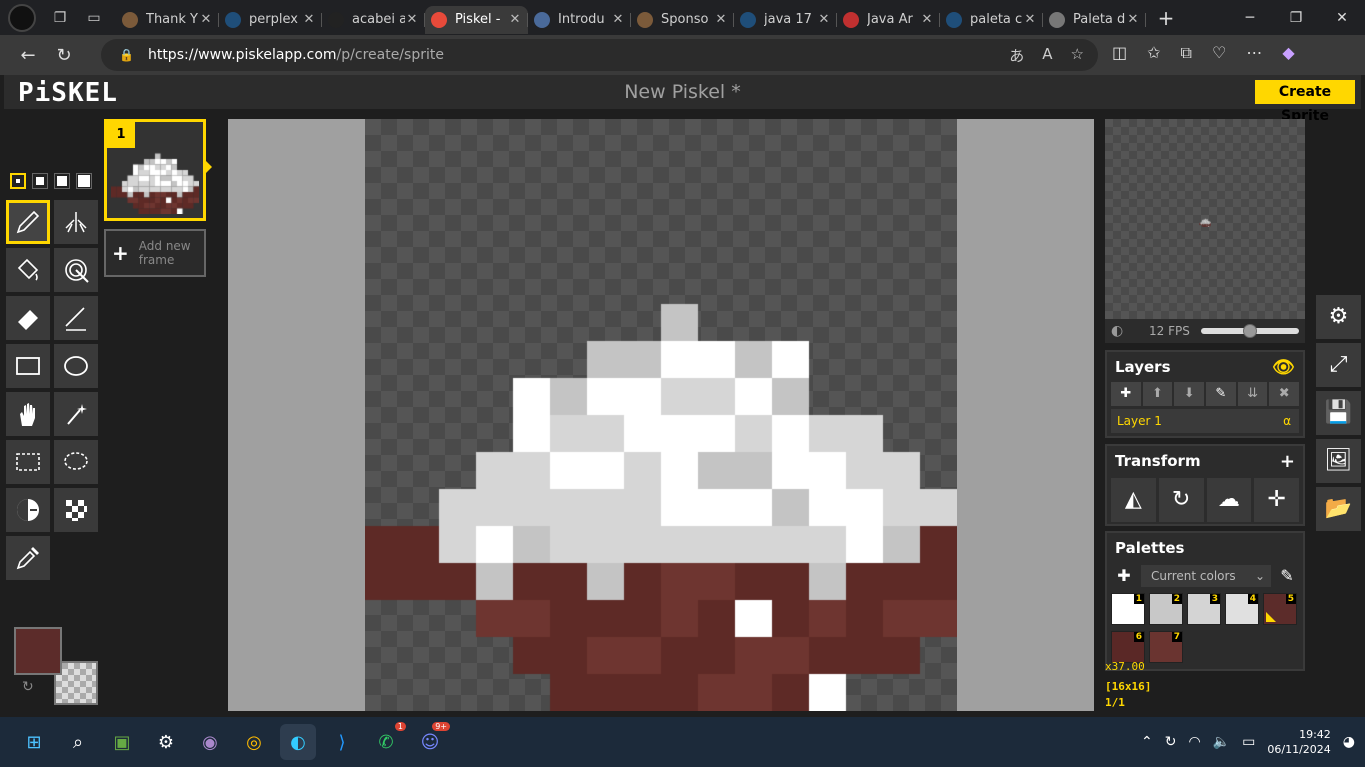 The width and height of the screenshot is (1365, 767). I want to click on dithering-tool, so click(76, 510).